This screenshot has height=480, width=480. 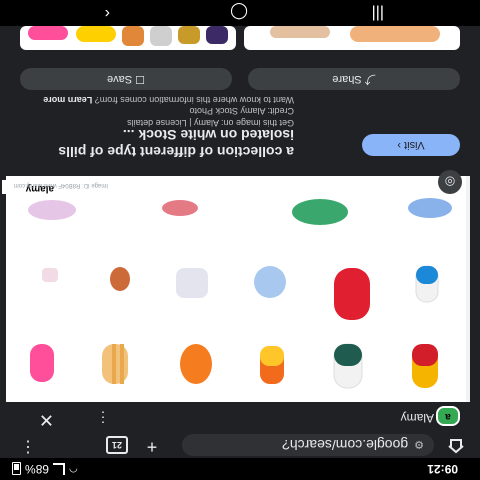 What do you see at coordinates (42, 363) in the screenshot?
I see `capsule-pink` at bounding box center [42, 363].